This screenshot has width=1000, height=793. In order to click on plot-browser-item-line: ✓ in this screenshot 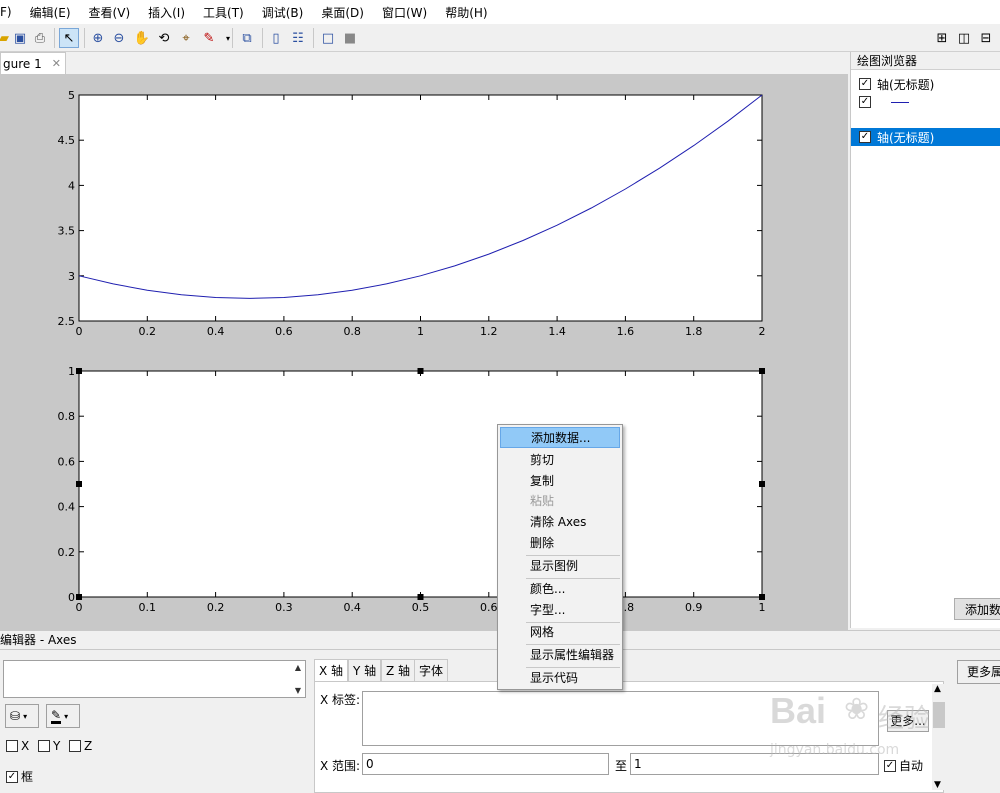, I will do `click(925, 102)`.